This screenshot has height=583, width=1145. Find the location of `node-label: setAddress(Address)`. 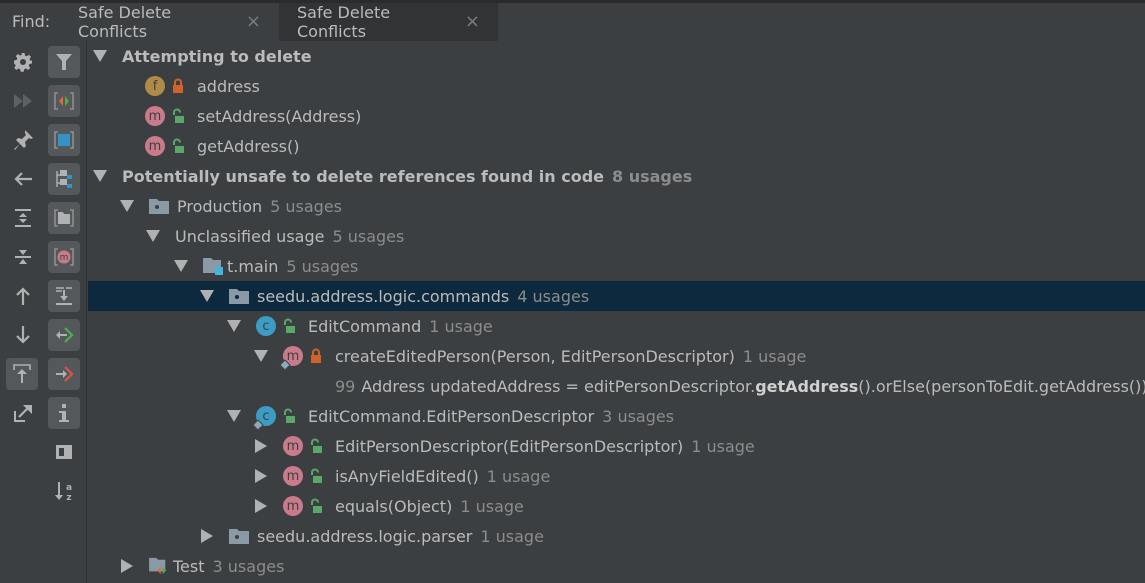

node-label: setAddress(Address) is located at coordinates (279, 116).